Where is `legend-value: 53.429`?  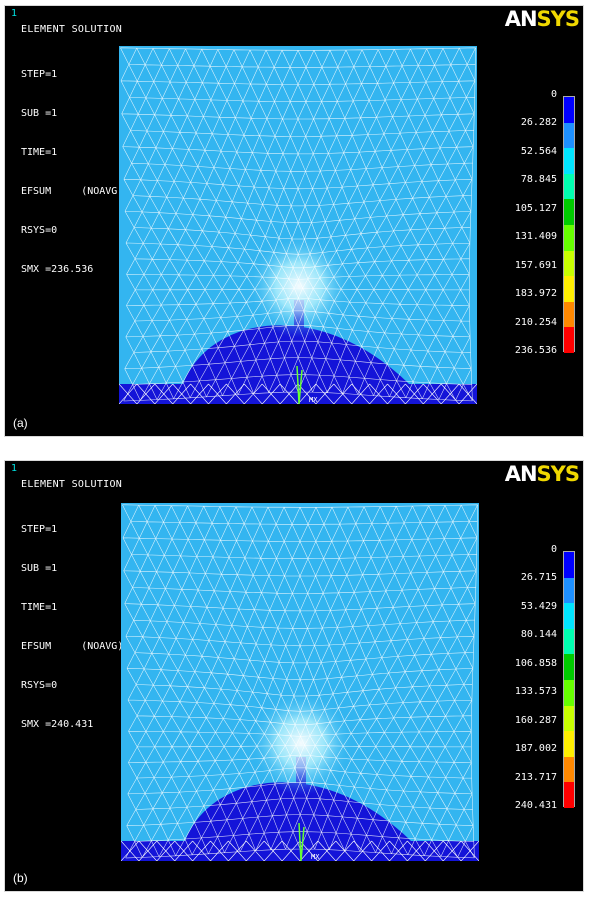 legend-value: 53.429 is located at coordinates (538, 606).